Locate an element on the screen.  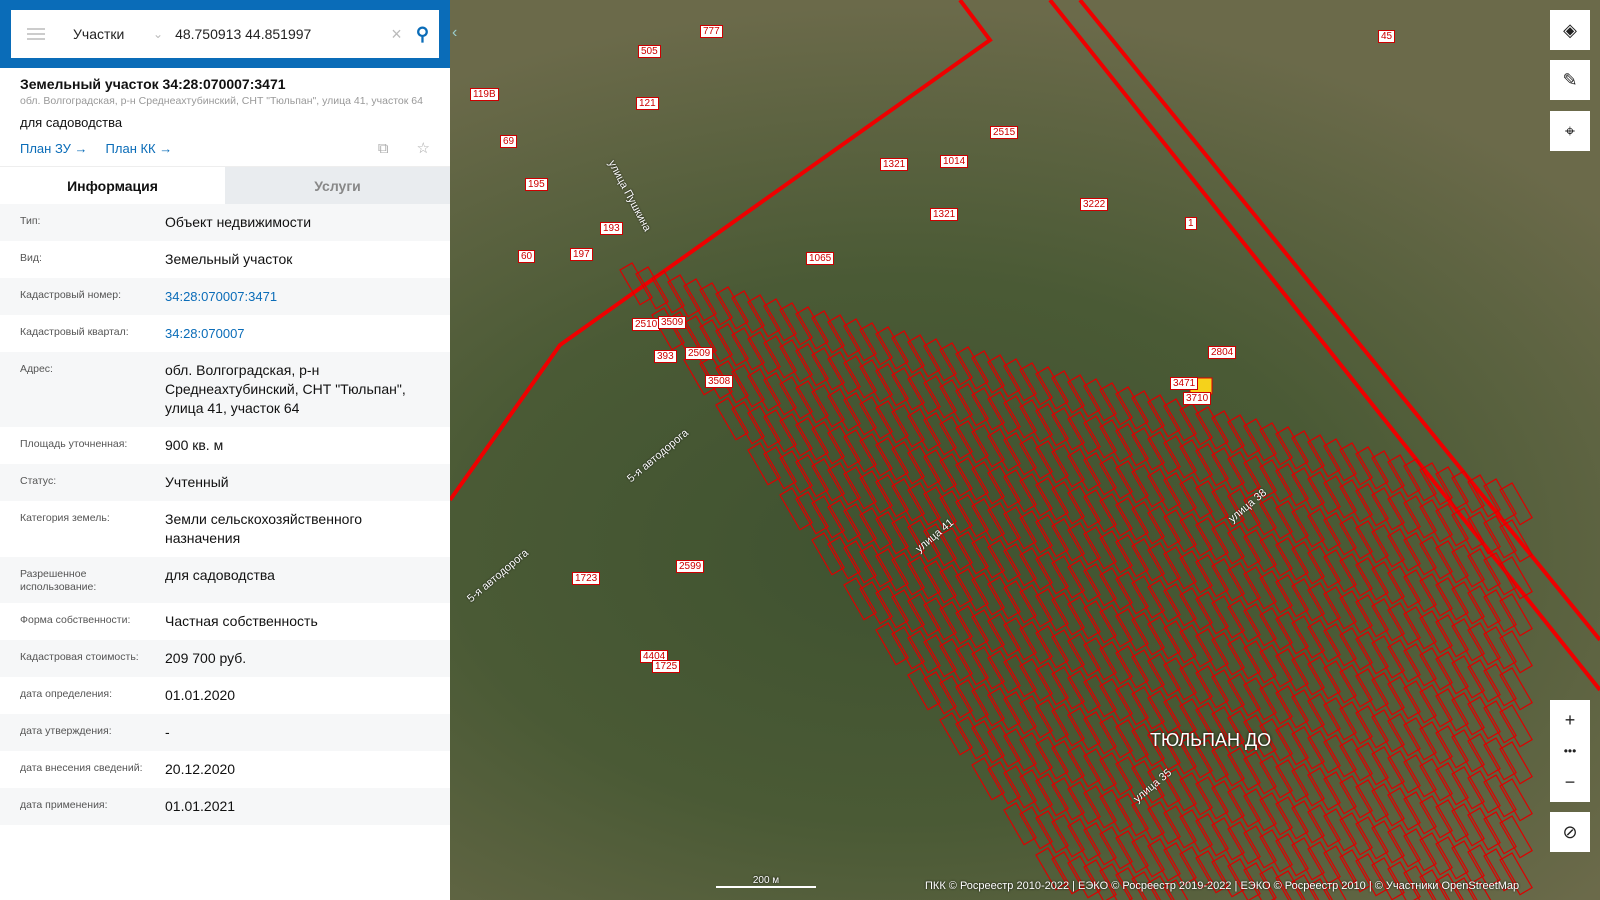
parcel-label: 2599 is located at coordinates (690, 566).